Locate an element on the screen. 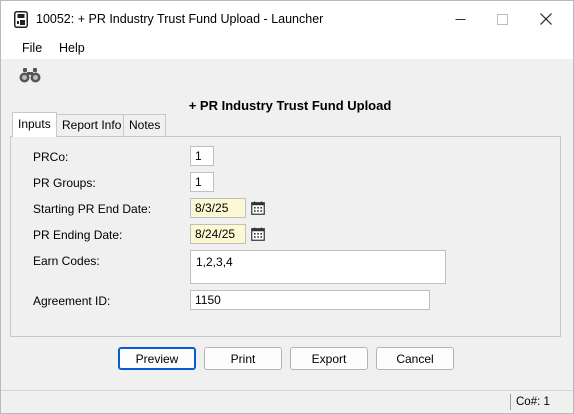 The image size is (574, 414). pr-ending-date-input: 8/24/25 is located at coordinates (218, 234).